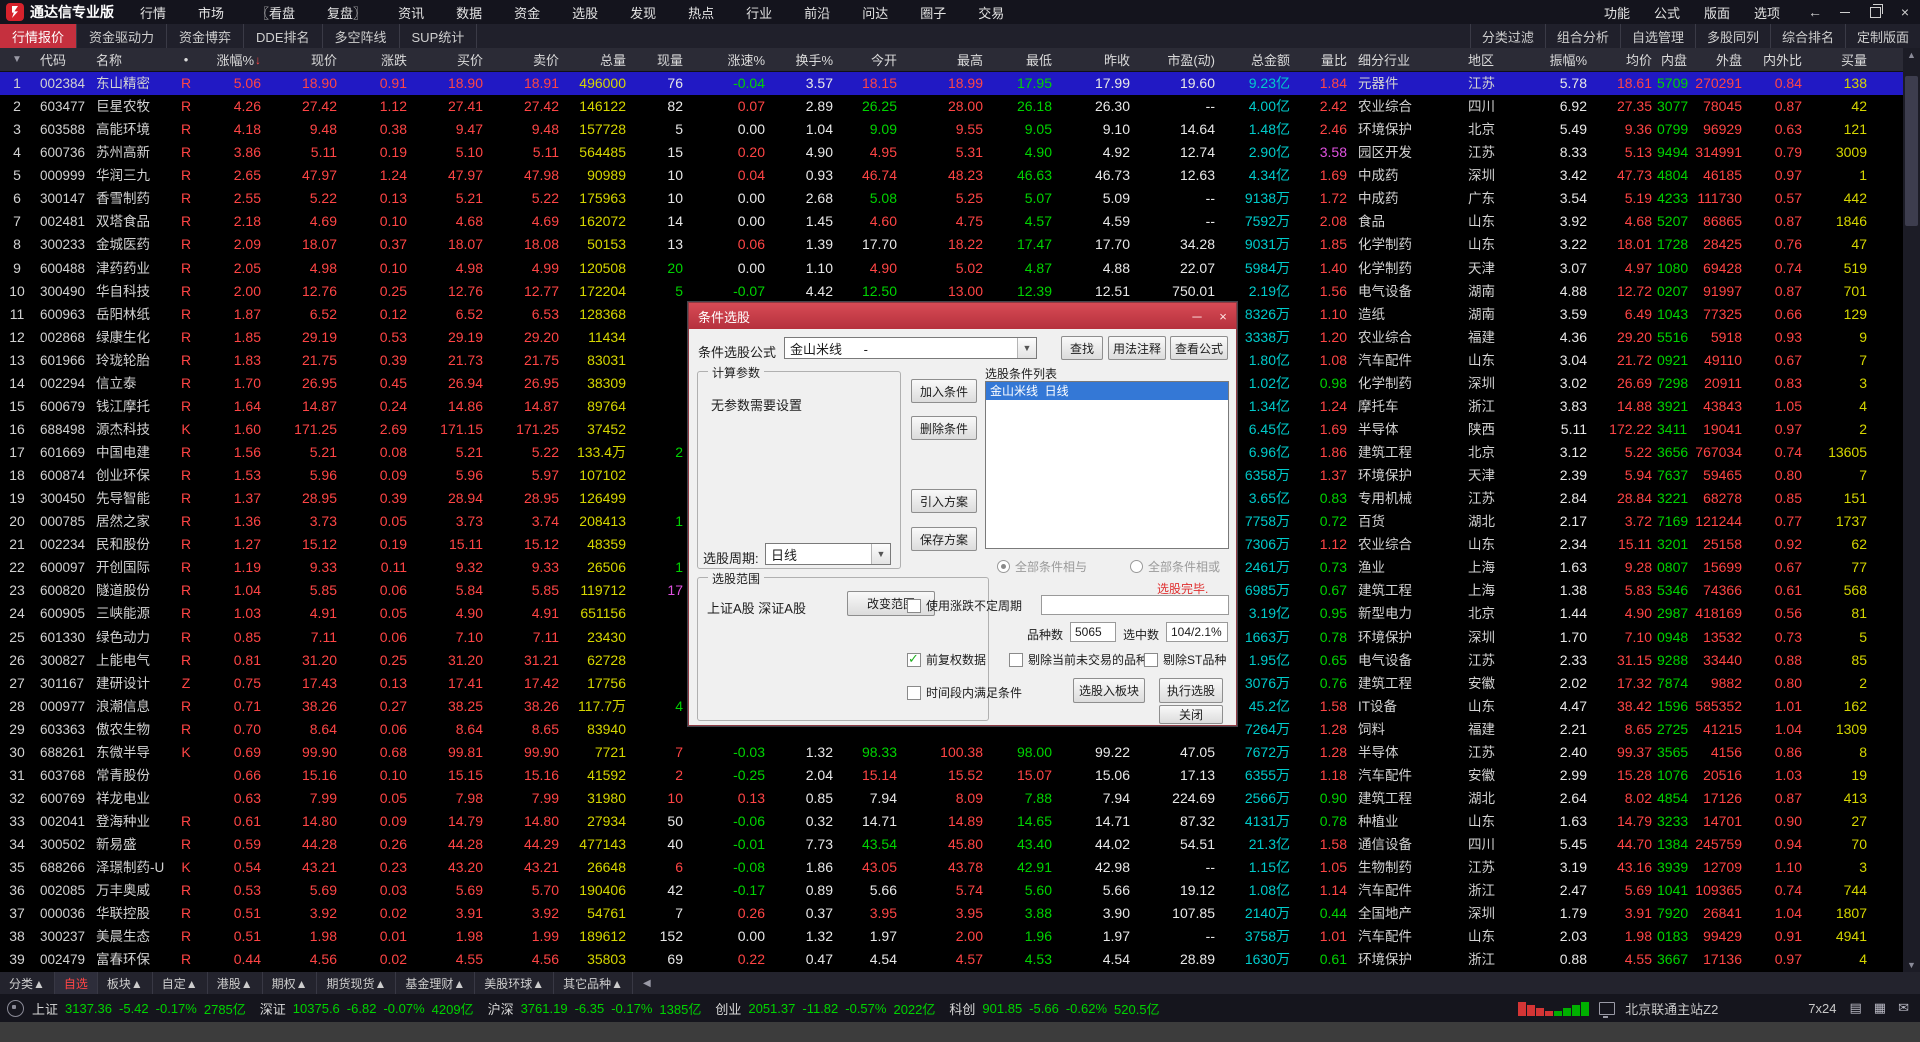  What do you see at coordinates (1407, 59) in the screenshot?
I see `column-header-ind: 细分行业` at bounding box center [1407, 59].